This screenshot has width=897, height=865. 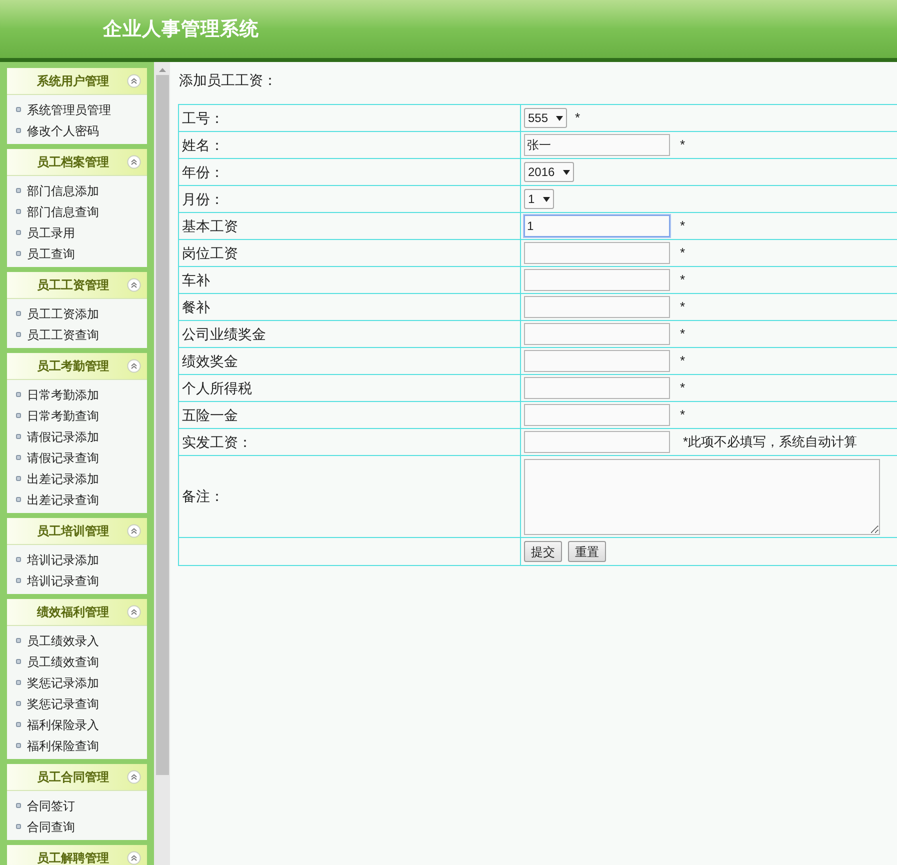 I want to click on scrollbar-thumb, so click(x=162, y=425).